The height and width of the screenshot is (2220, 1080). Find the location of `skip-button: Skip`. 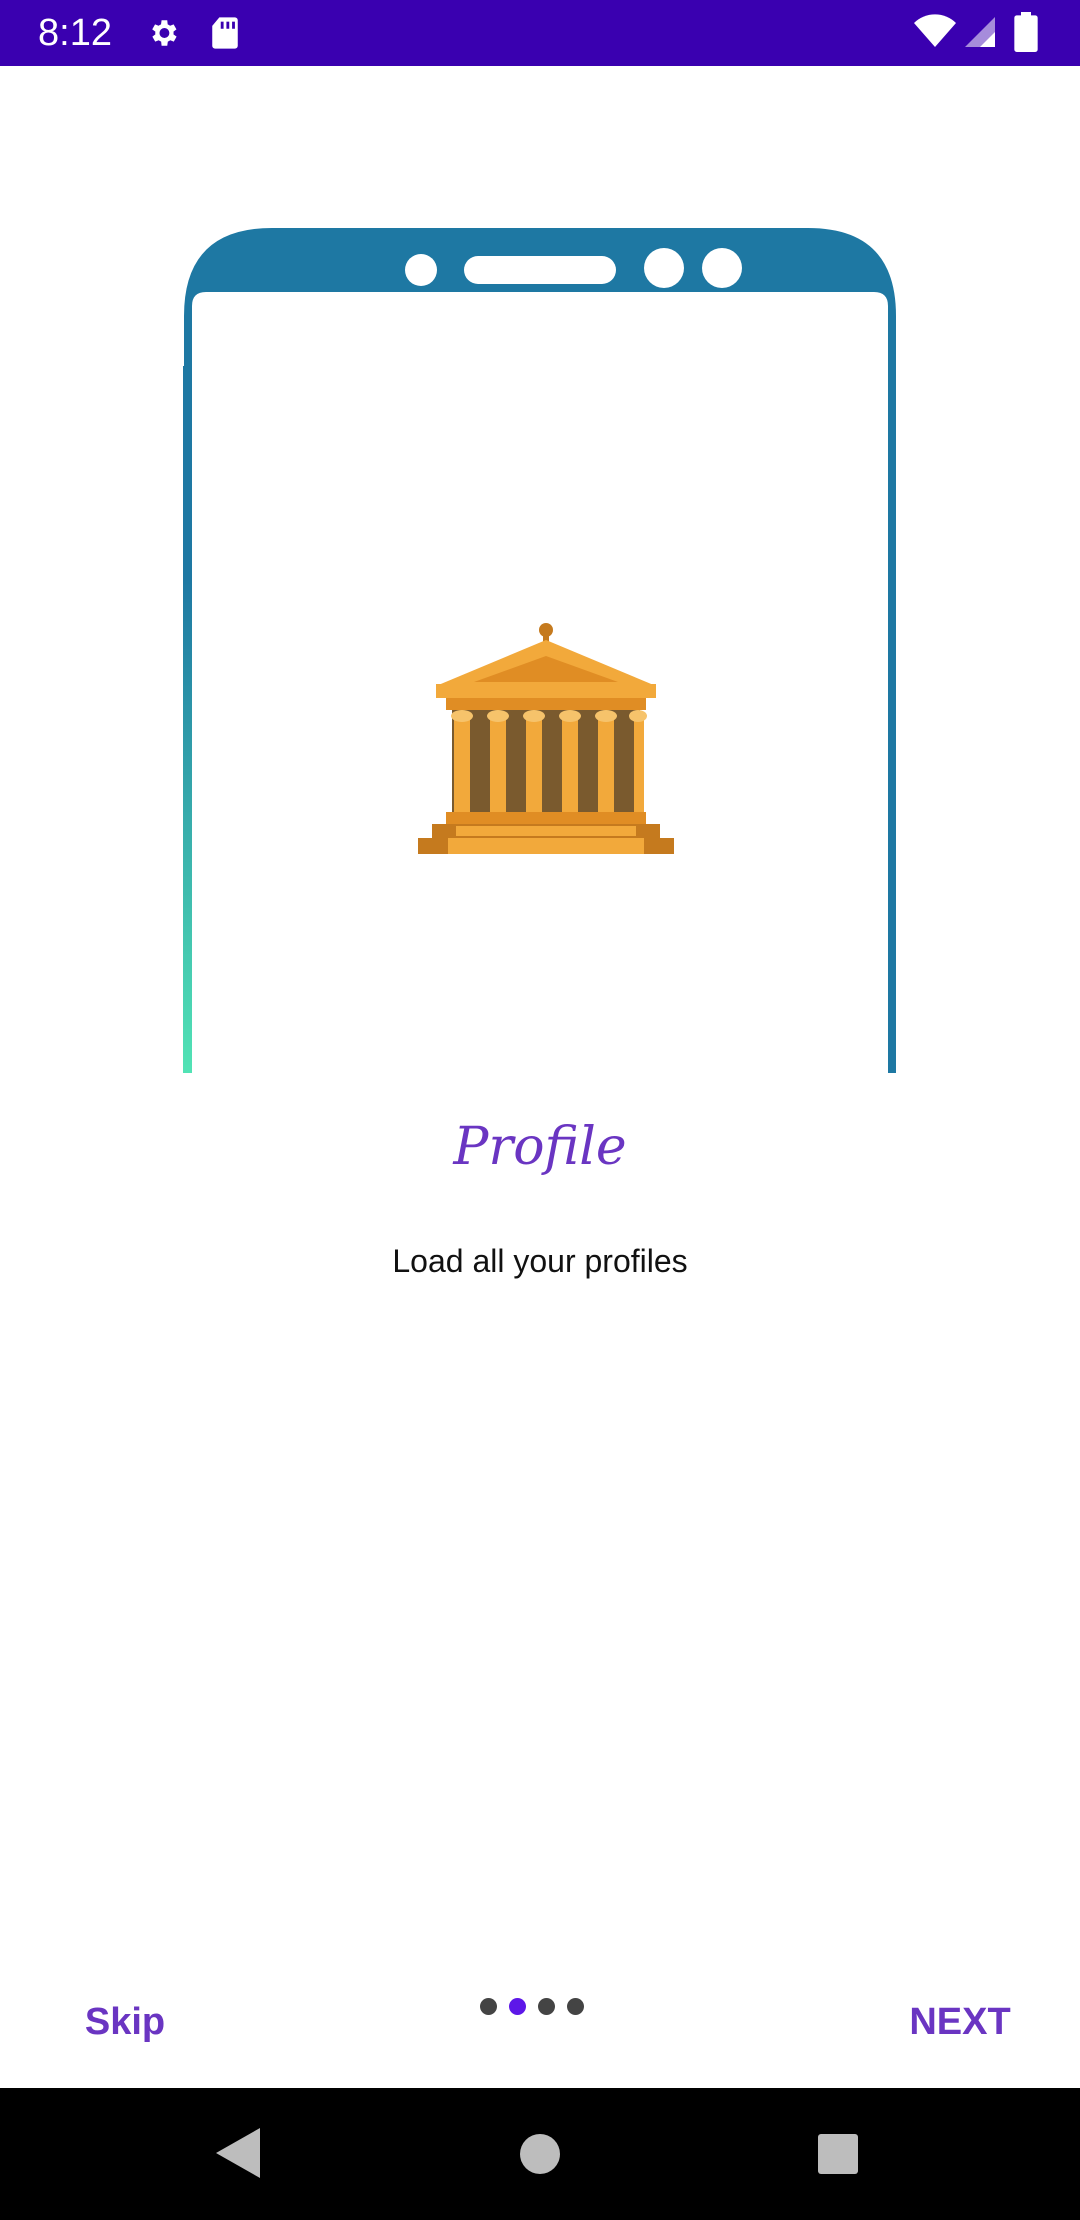

skip-button: Skip is located at coordinates (125, 2022).